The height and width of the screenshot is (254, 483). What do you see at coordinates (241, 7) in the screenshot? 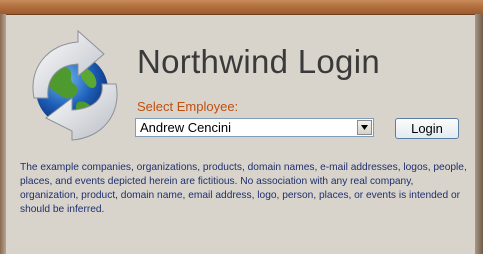
I see `window-title-bar` at bounding box center [241, 7].